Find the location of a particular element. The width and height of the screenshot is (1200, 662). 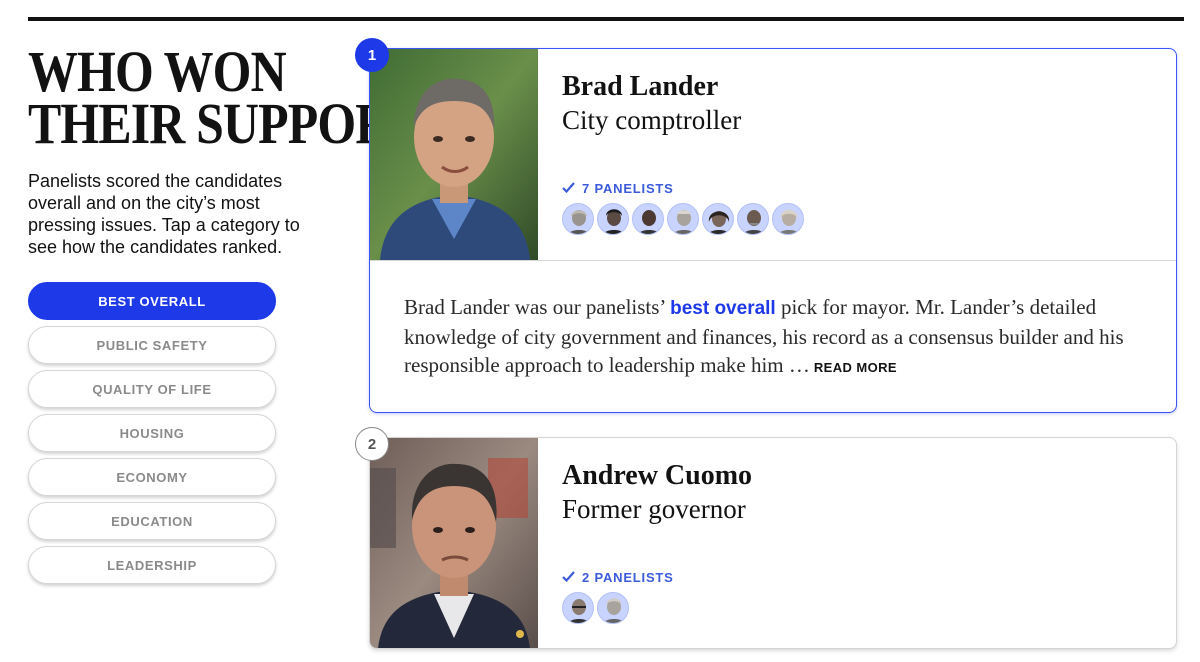

panelist-count-label: 2 PANELISTS is located at coordinates (628, 577).